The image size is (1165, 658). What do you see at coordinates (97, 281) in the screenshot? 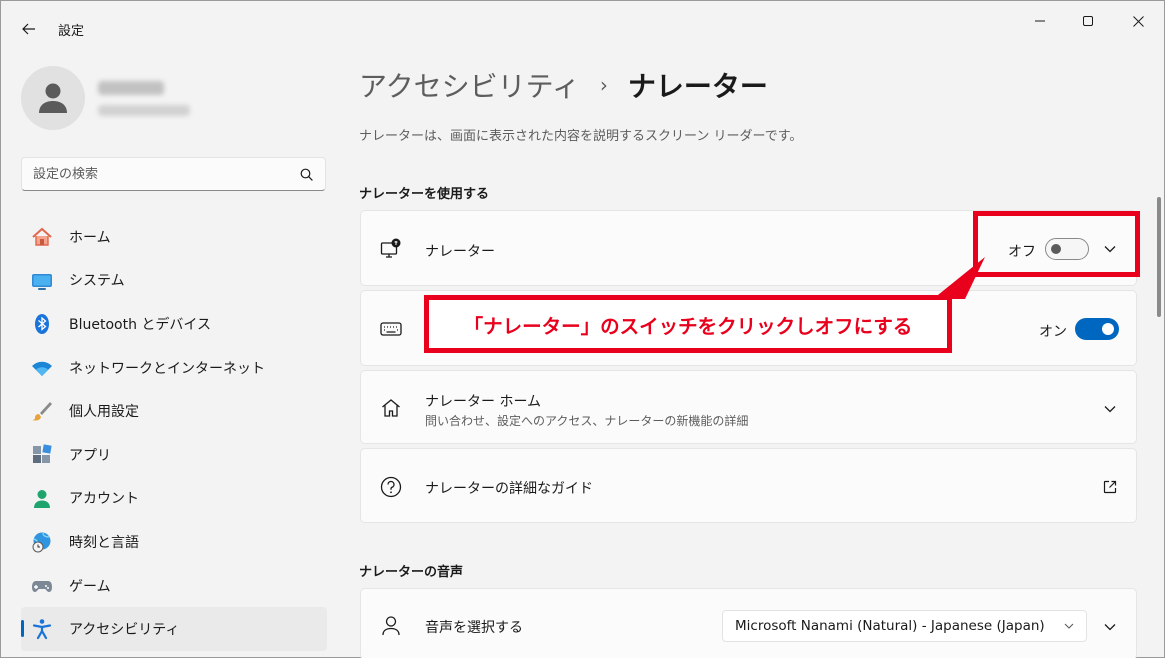
I see `sidebar-item-label: システム` at bounding box center [97, 281].